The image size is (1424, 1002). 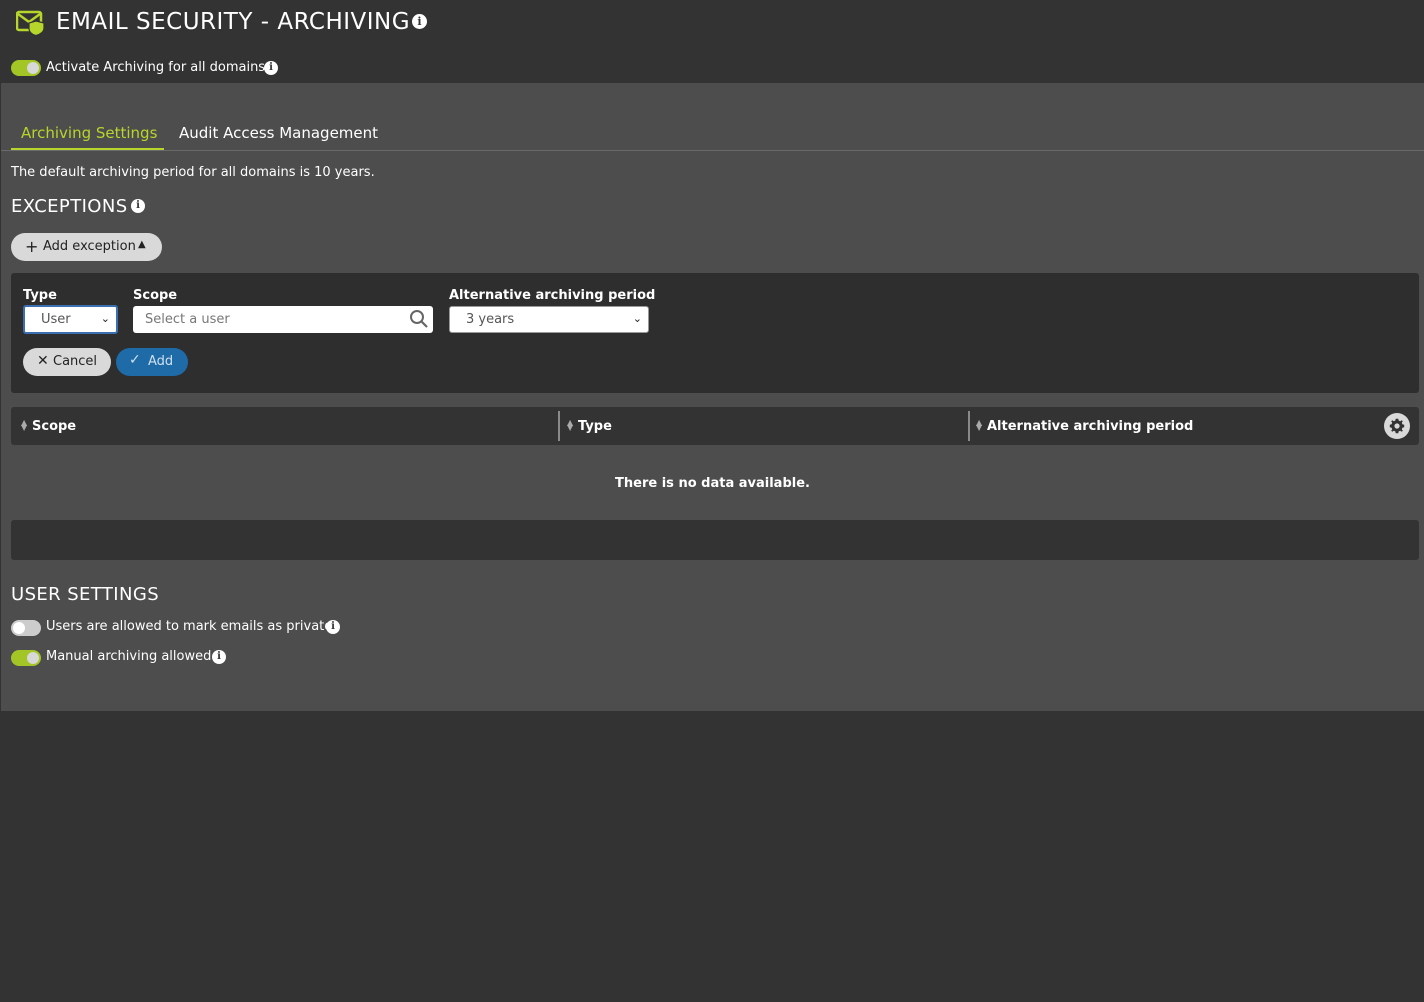 What do you see at coordinates (219, 657) in the screenshot?
I see `manual-info-icon: i` at bounding box center [219, 657].